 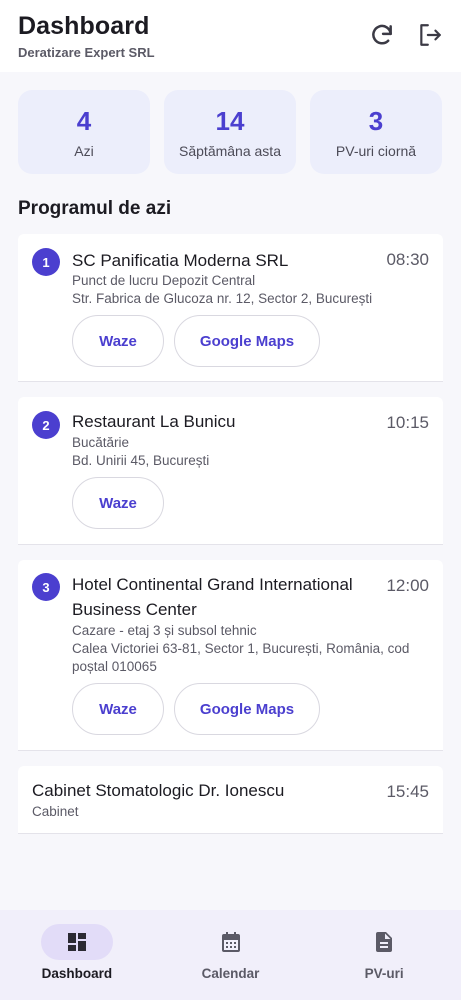 What do you see at coordinates (376, 150) in the screenshot?
I see `stat-label: PV-uri ciornă` at bounding box center [376, 150].